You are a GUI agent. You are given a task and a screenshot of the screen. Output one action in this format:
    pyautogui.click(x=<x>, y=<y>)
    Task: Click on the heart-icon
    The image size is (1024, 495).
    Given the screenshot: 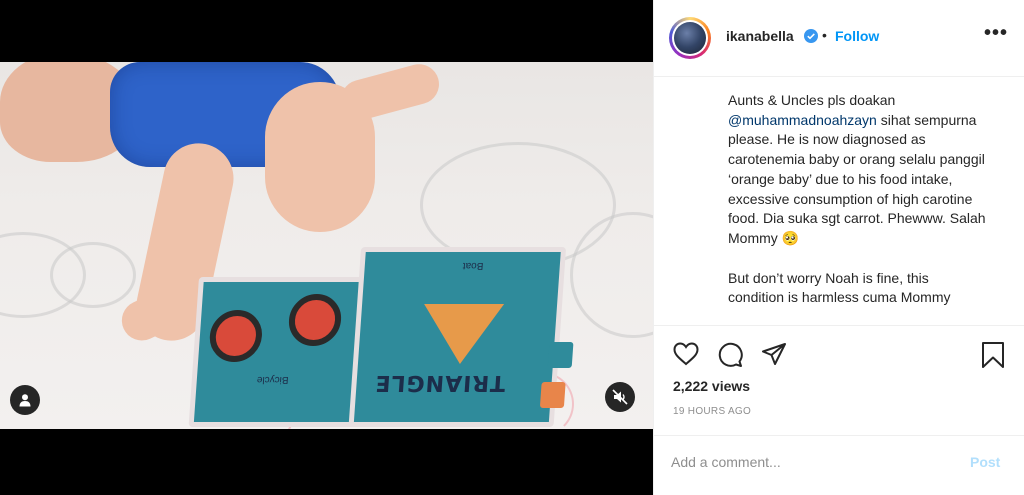 What is the action you would take?
    pyautogui.click(x=686, y=354)
    